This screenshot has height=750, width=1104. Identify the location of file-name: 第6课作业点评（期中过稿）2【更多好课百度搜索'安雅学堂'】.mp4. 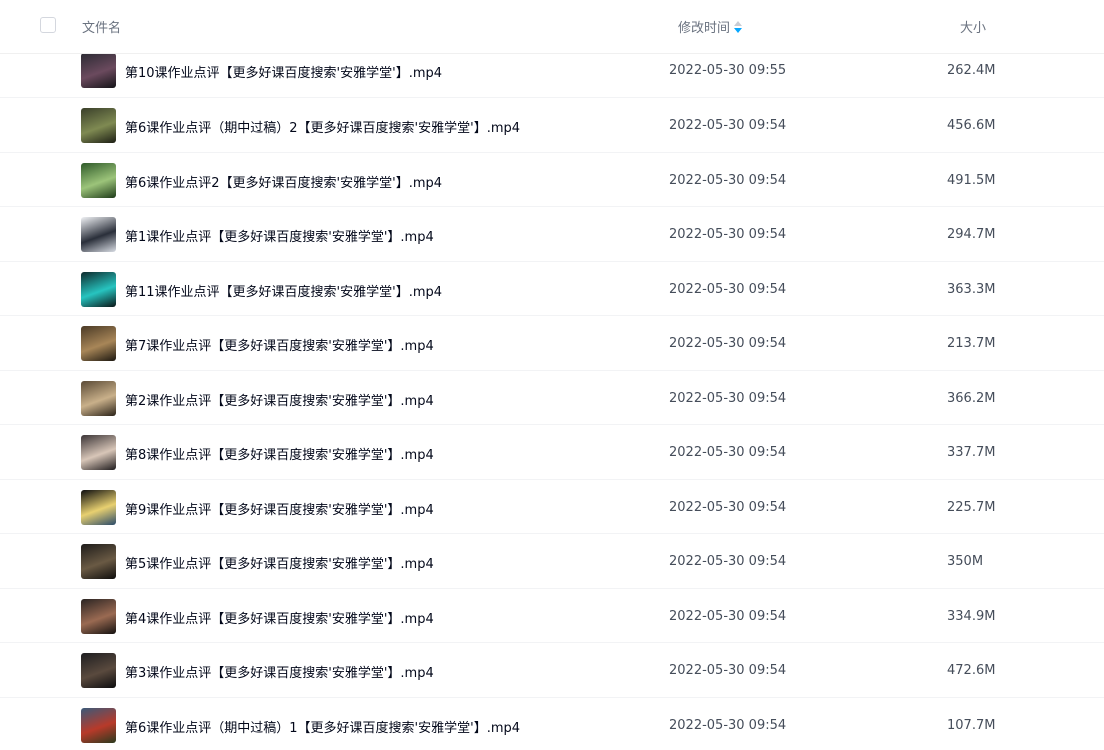
(322, 126).